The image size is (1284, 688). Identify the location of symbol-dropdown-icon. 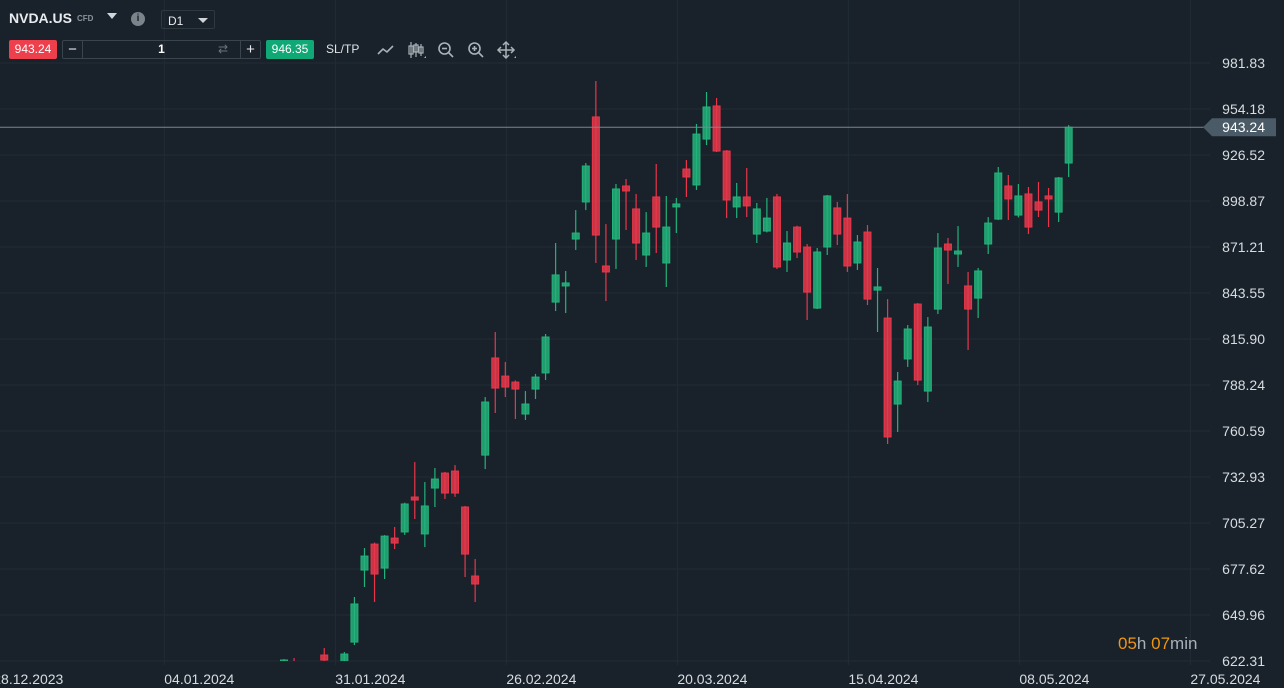
(112, 16).